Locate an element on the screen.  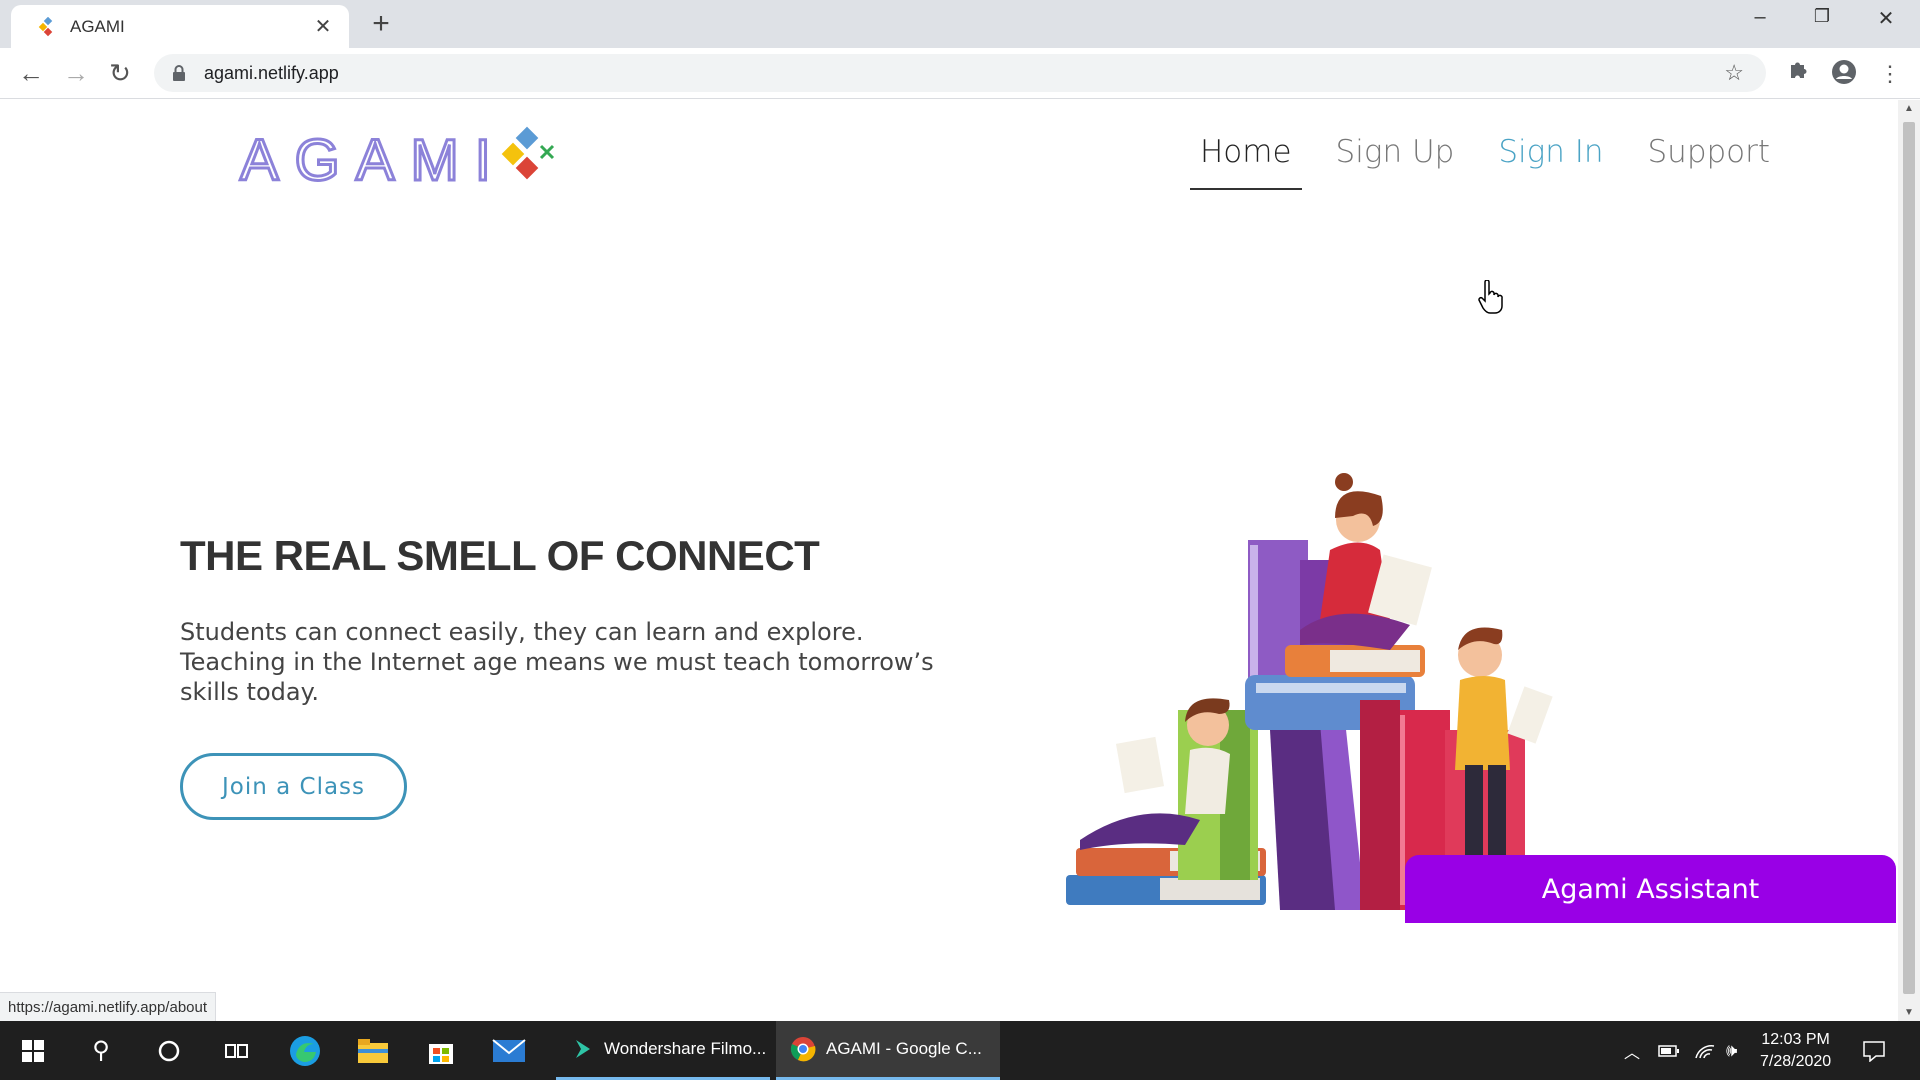
edge-browser-icon is located at coordinates (305, 1050).